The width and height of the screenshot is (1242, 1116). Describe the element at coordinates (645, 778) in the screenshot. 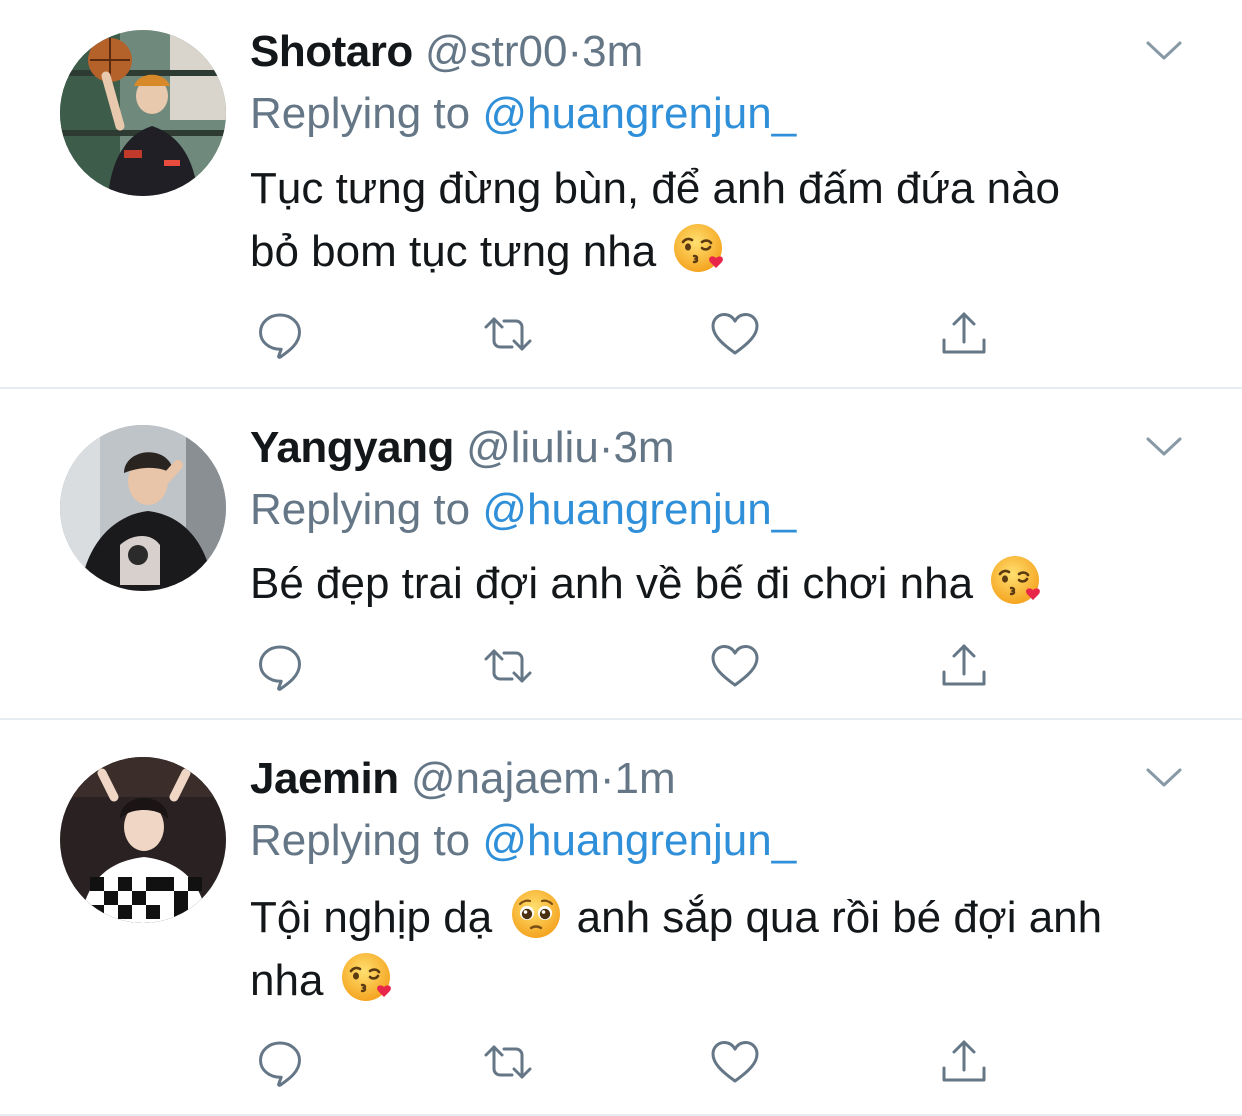

I see `timestamp: 1m` at that location.